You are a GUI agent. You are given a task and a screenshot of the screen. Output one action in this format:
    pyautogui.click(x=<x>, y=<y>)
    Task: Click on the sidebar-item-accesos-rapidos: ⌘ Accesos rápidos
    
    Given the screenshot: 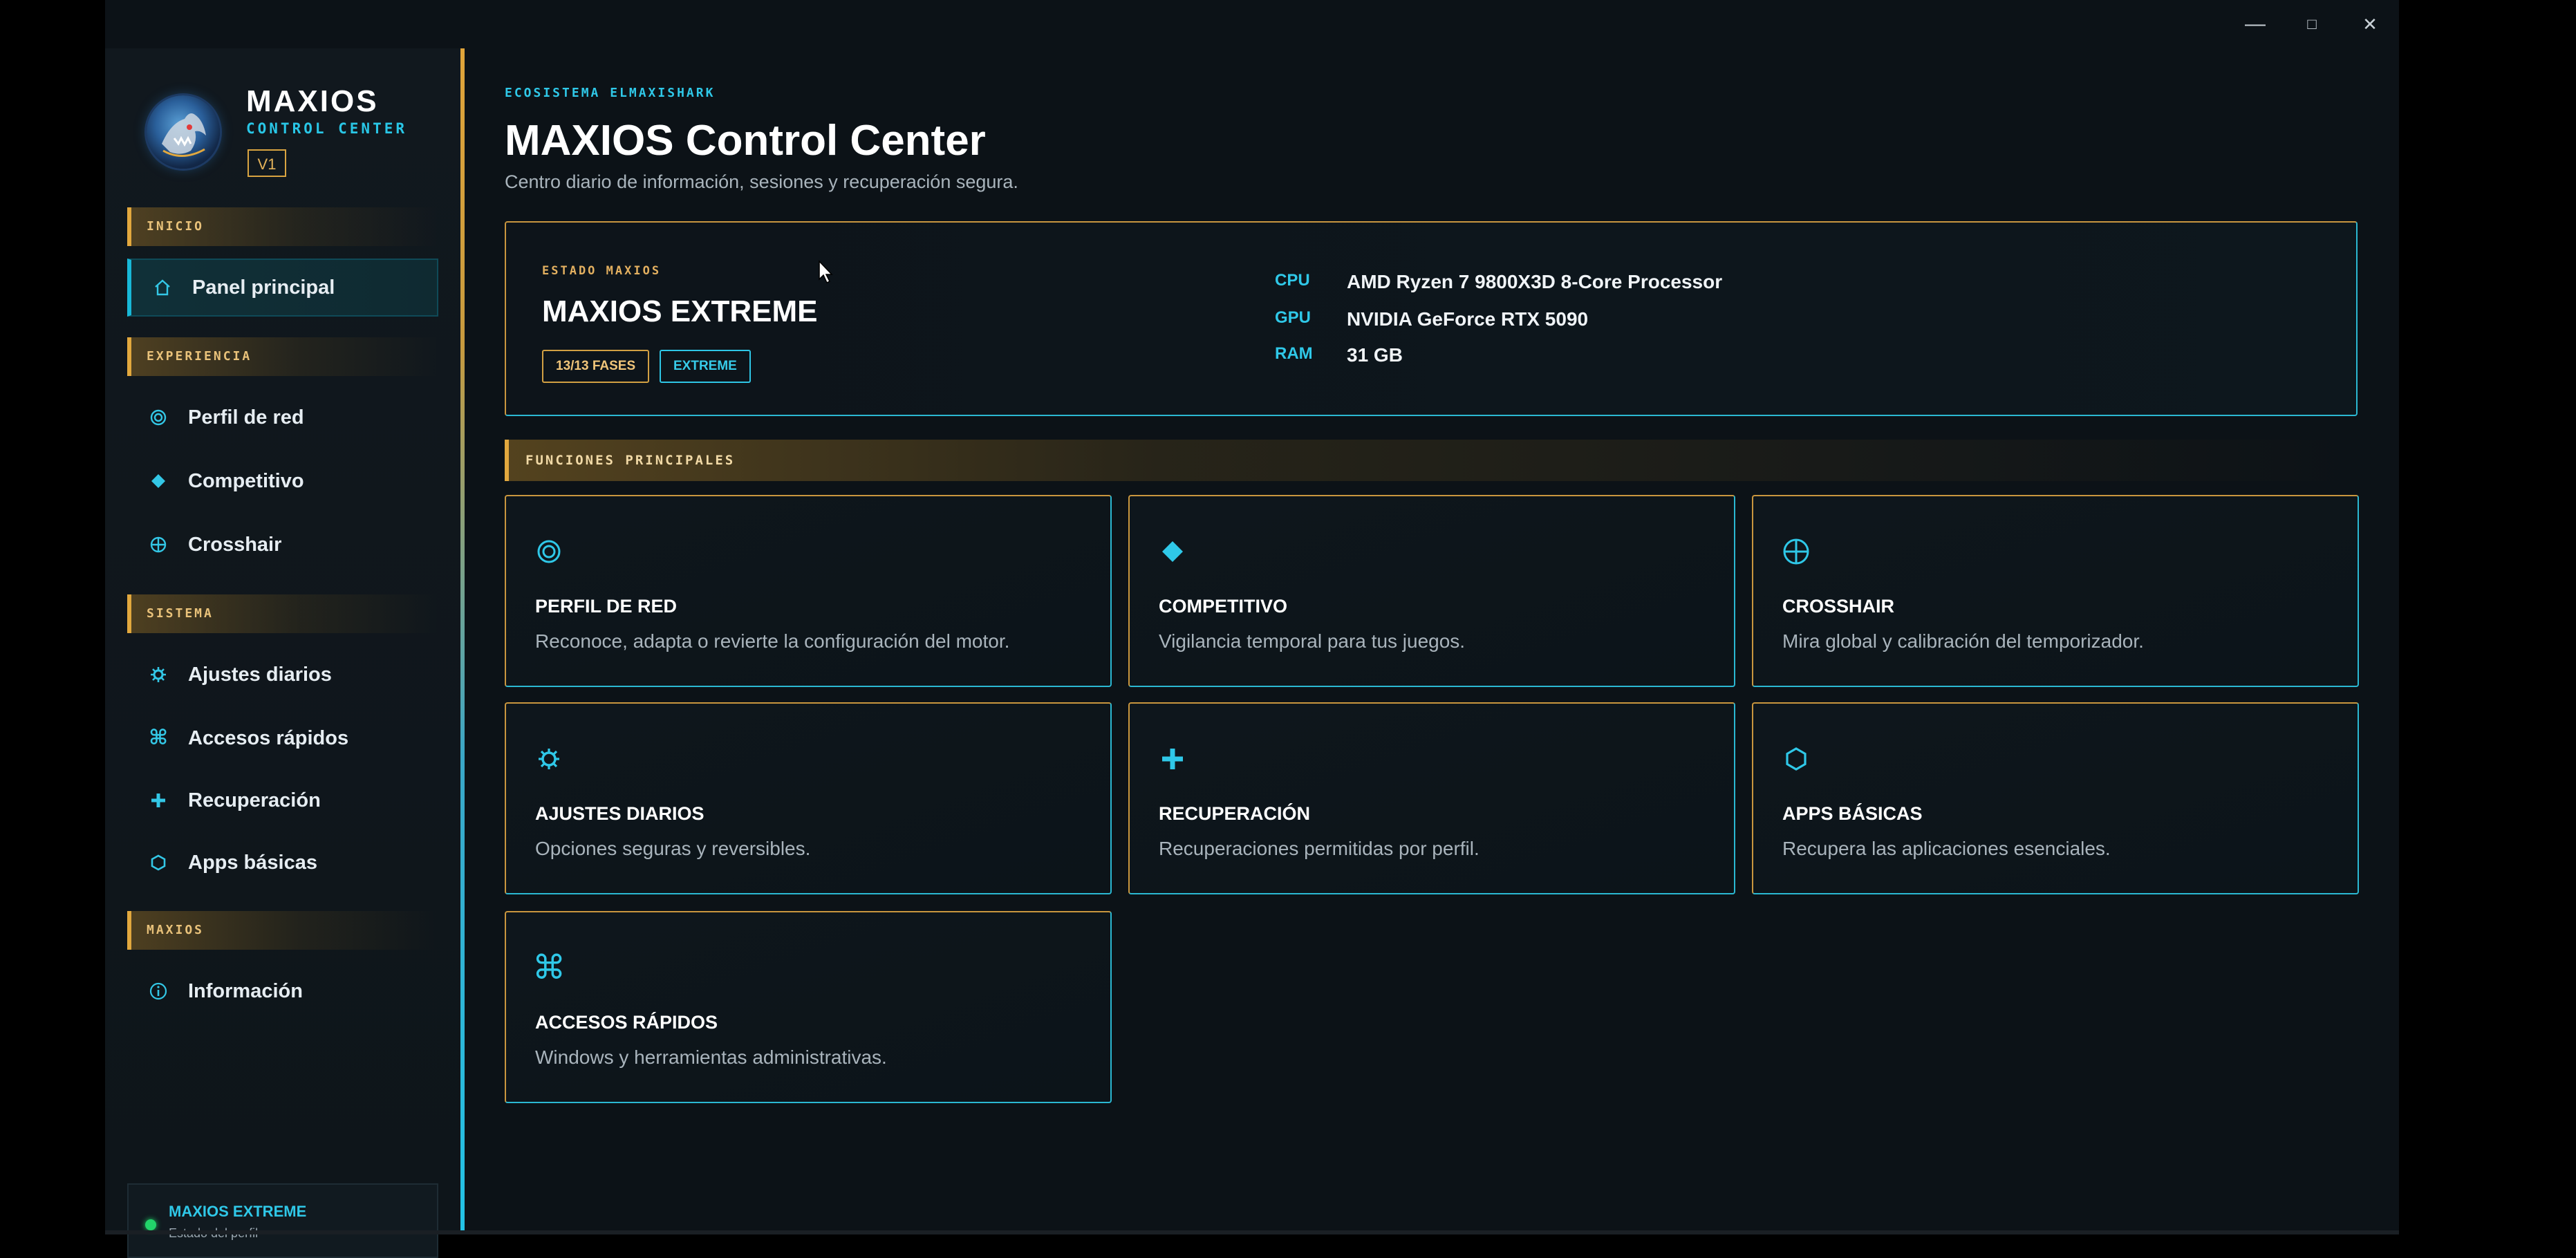 What is the action you would take?
    pyautogui.click(x=282, y=738)
    